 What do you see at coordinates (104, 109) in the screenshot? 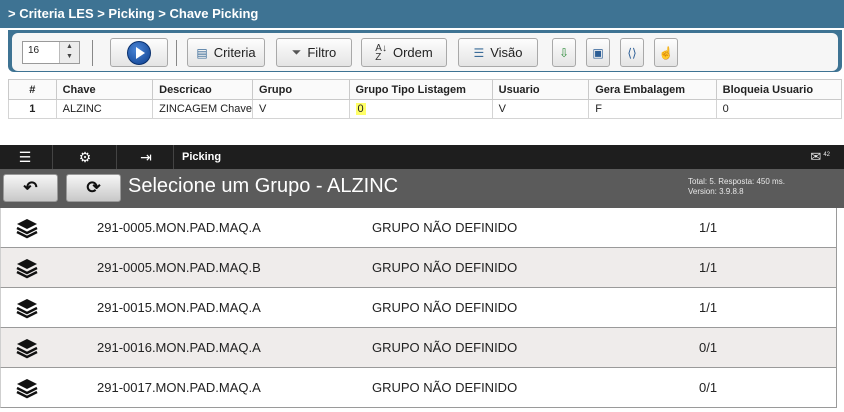
I see `table-cell: ALZINC` at bounding box center [104, 109].